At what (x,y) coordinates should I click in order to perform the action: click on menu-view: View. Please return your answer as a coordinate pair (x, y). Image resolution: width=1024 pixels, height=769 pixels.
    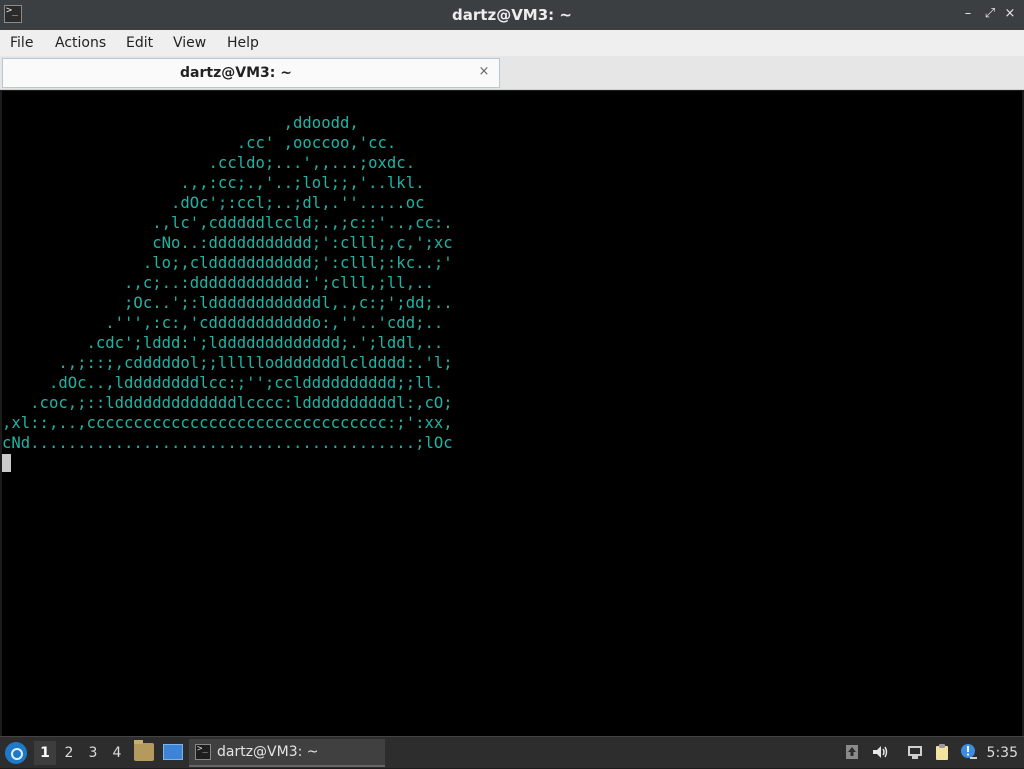
    Looking at the image, I should click on (189, 43).